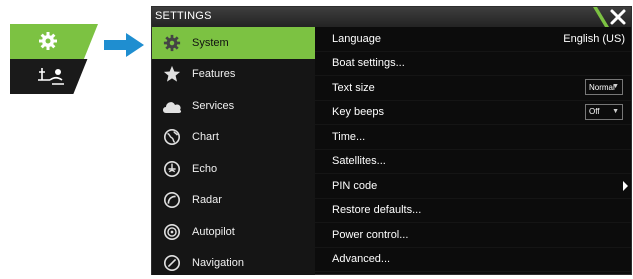 The height and width of the screenshot is (279, 633). What do you see at coordinates (233, 138) in the screenshot?
I see `sidebar-item-chart: Chart` at bounding box center [233, 138].